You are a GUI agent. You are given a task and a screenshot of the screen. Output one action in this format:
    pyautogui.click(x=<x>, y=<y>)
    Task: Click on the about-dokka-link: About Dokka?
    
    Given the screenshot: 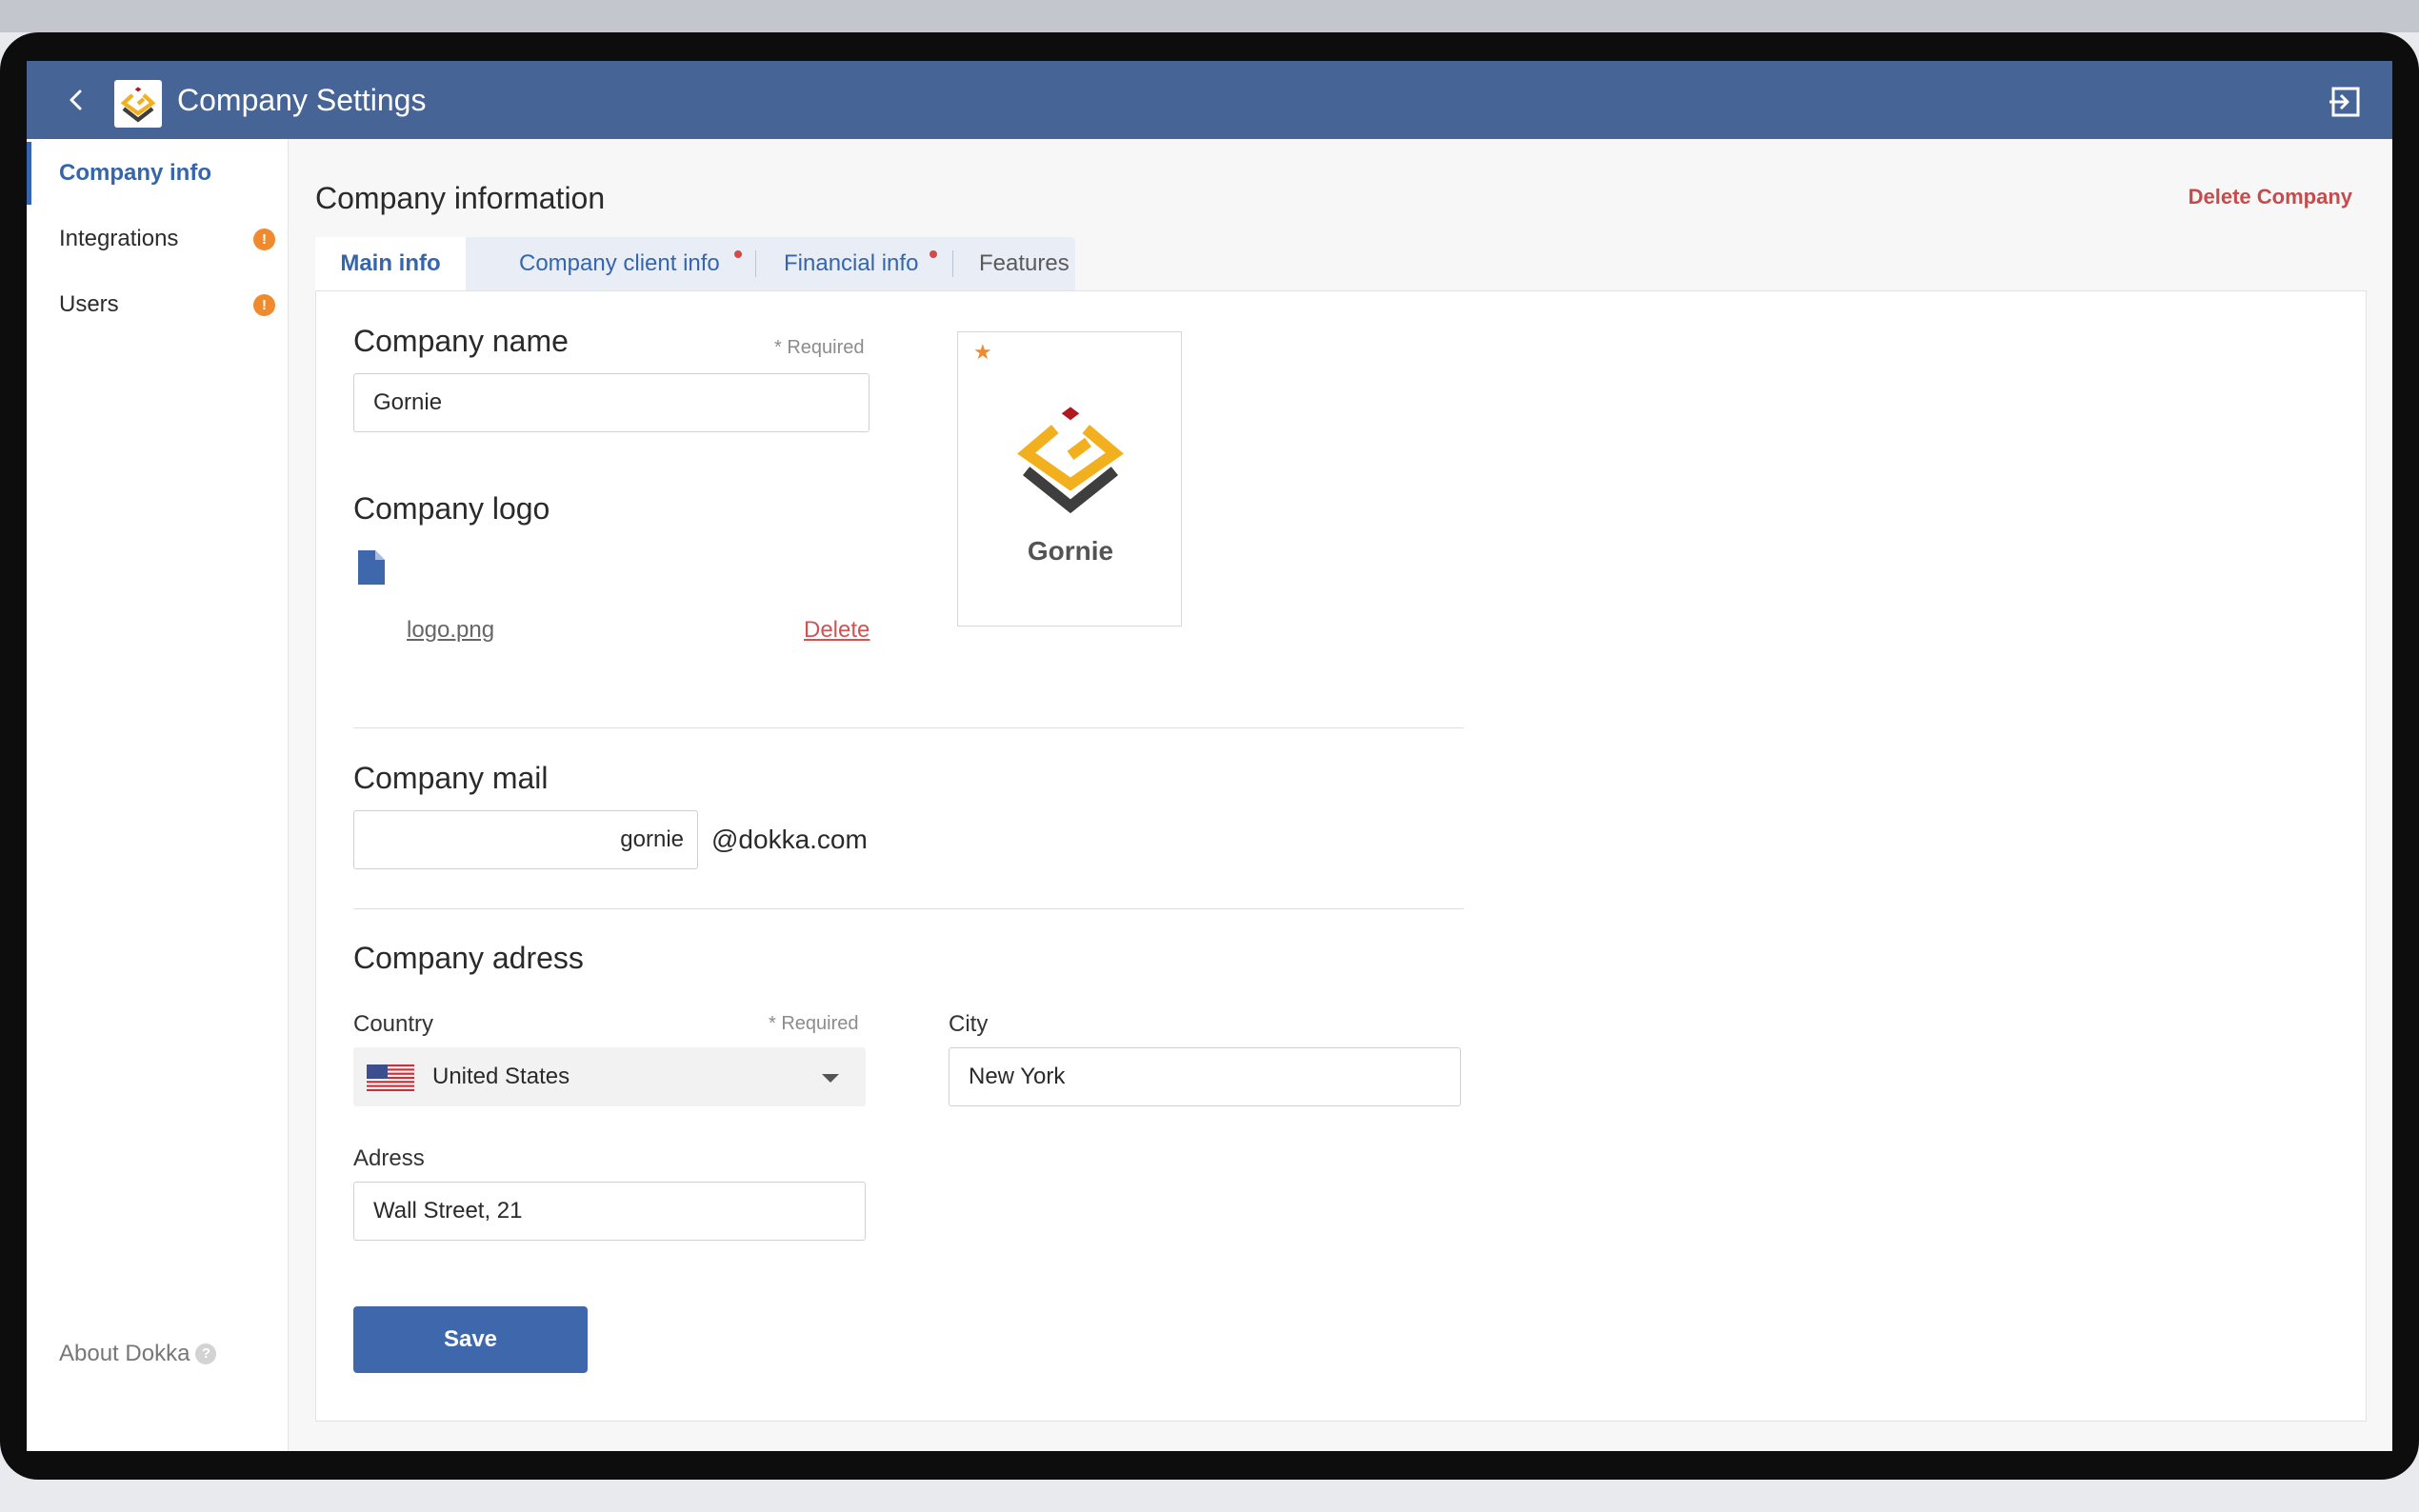 What is the action you would take?
    pyautogui.click(x=138, y=1354)
    